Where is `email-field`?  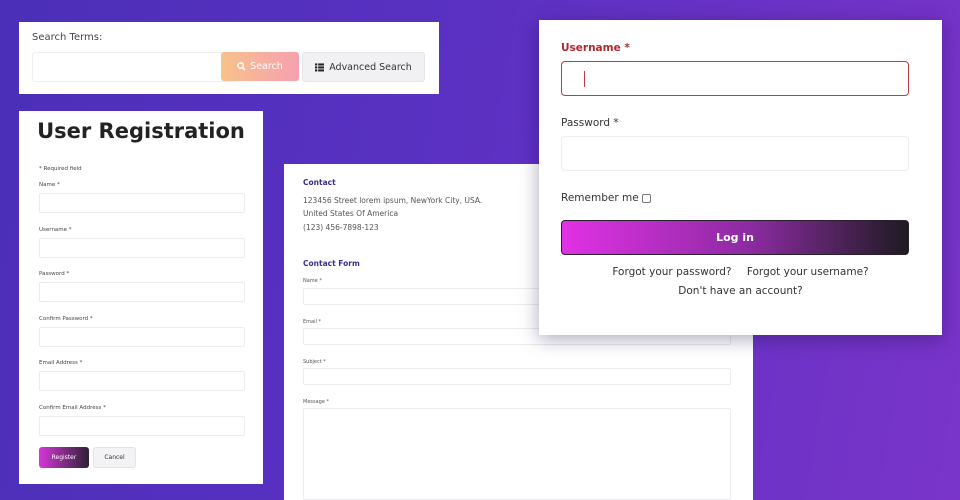
email-field is located at coordinates (142, 381).